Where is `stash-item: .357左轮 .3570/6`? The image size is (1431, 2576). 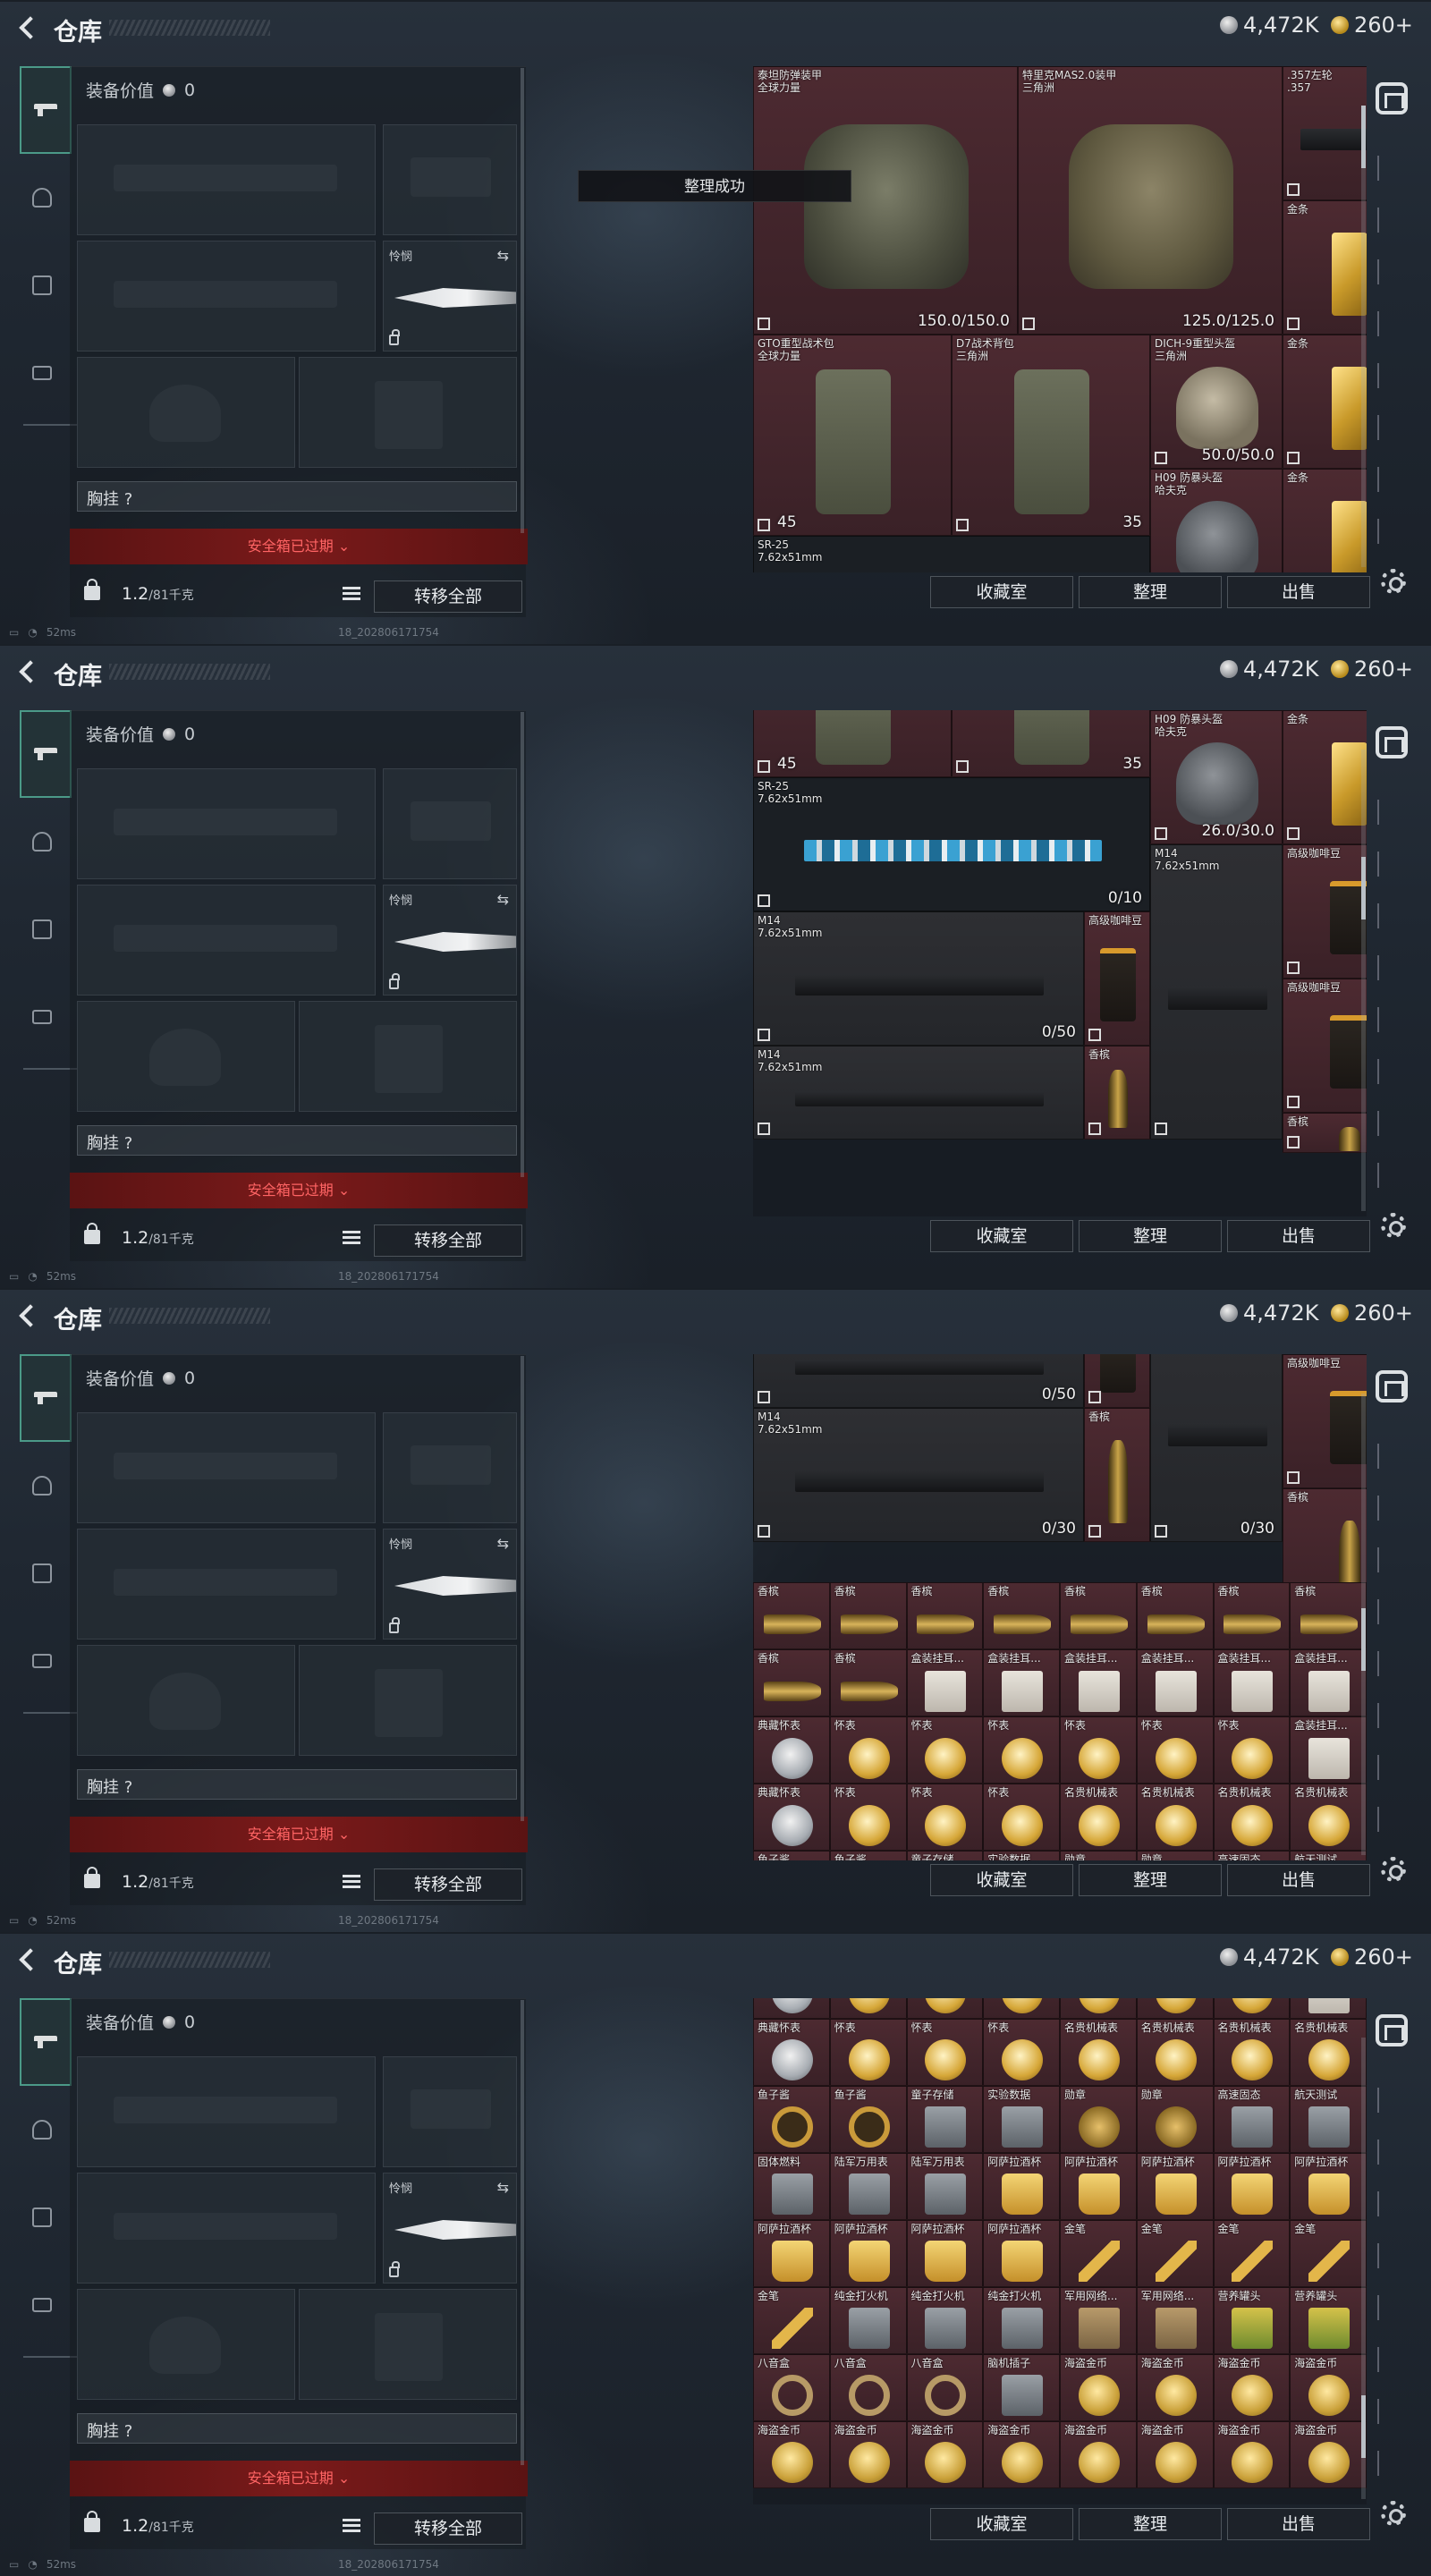 stash-item: .357左轮 .3570/6 is located at coordinates (1325, 133).